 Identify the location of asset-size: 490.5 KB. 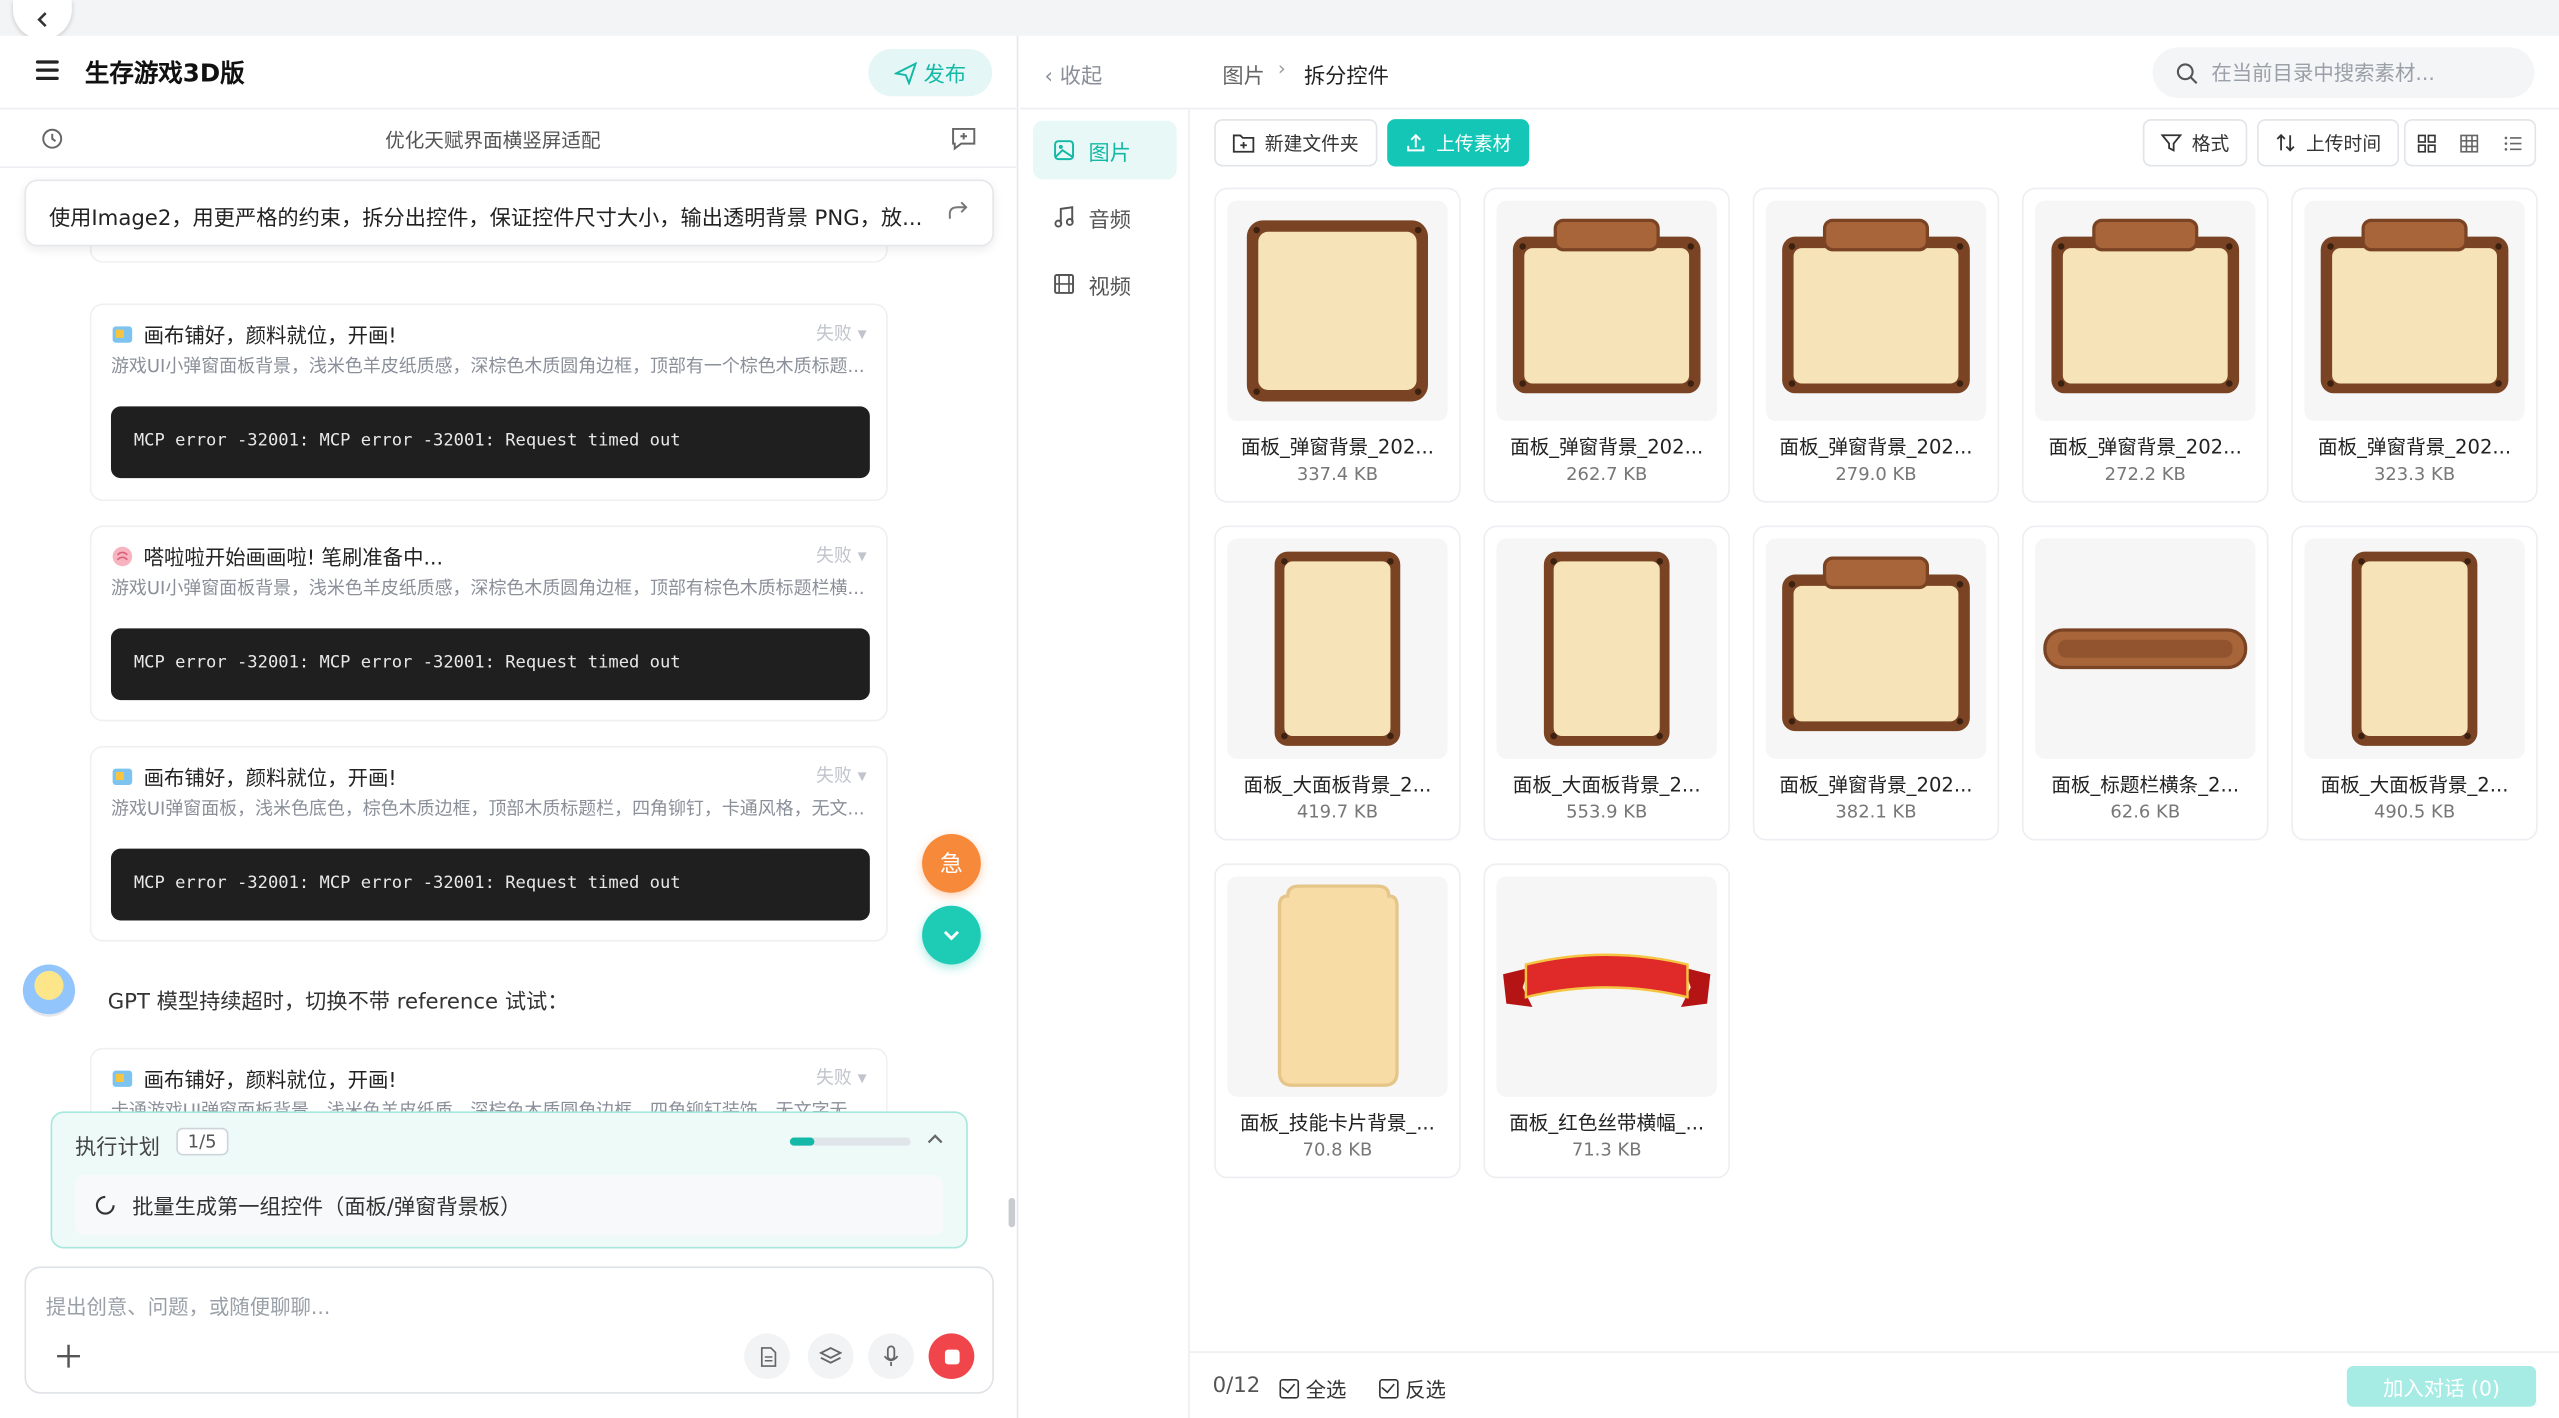
(2414, 812).